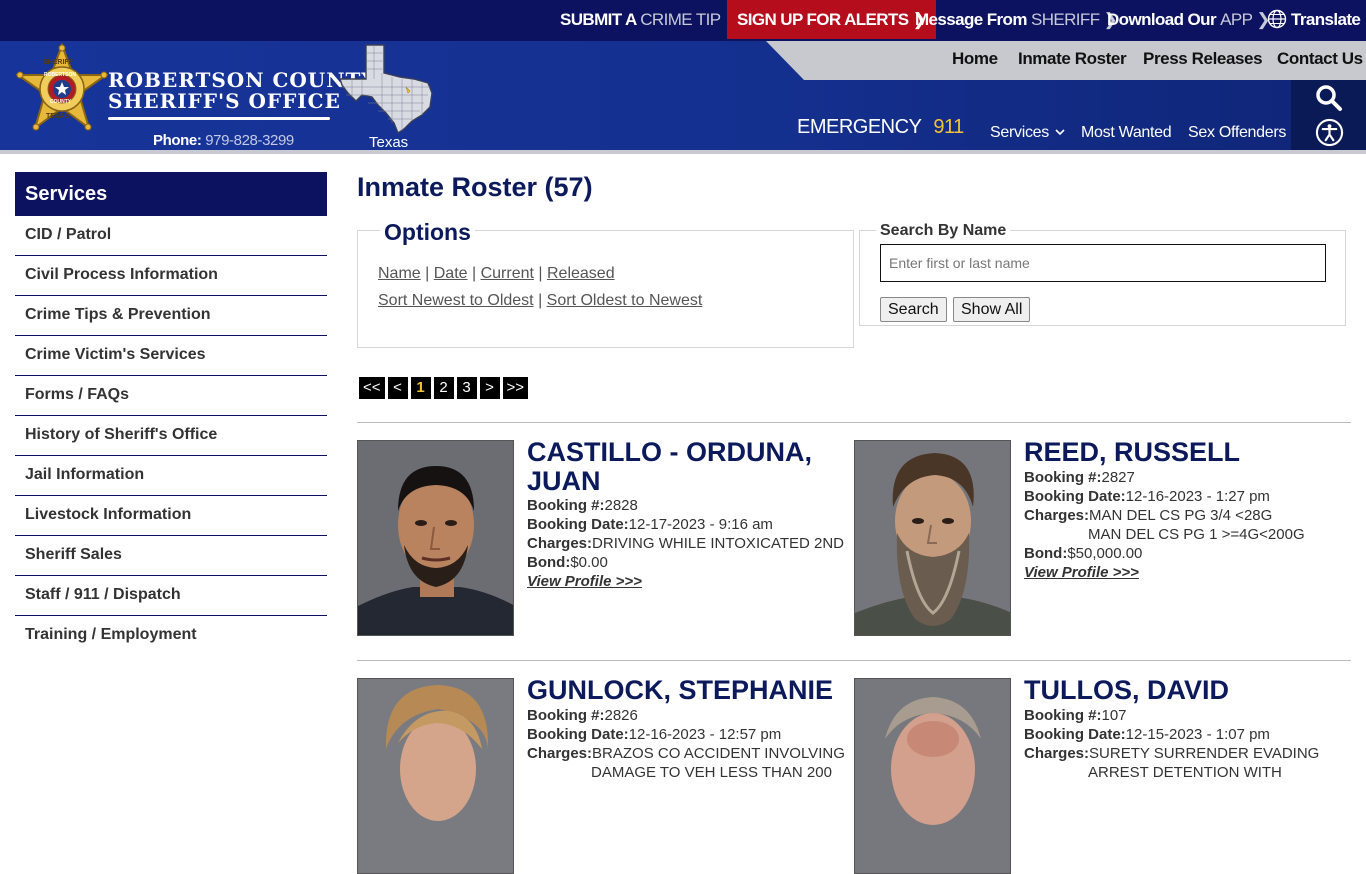 The image size is (1366, 874). What do you see at coordinates (1016, 19) in the screenshot?
I see `message-from-sheriff-link: Message From SHERIFF ❯` at bounding box center [1016, 19].